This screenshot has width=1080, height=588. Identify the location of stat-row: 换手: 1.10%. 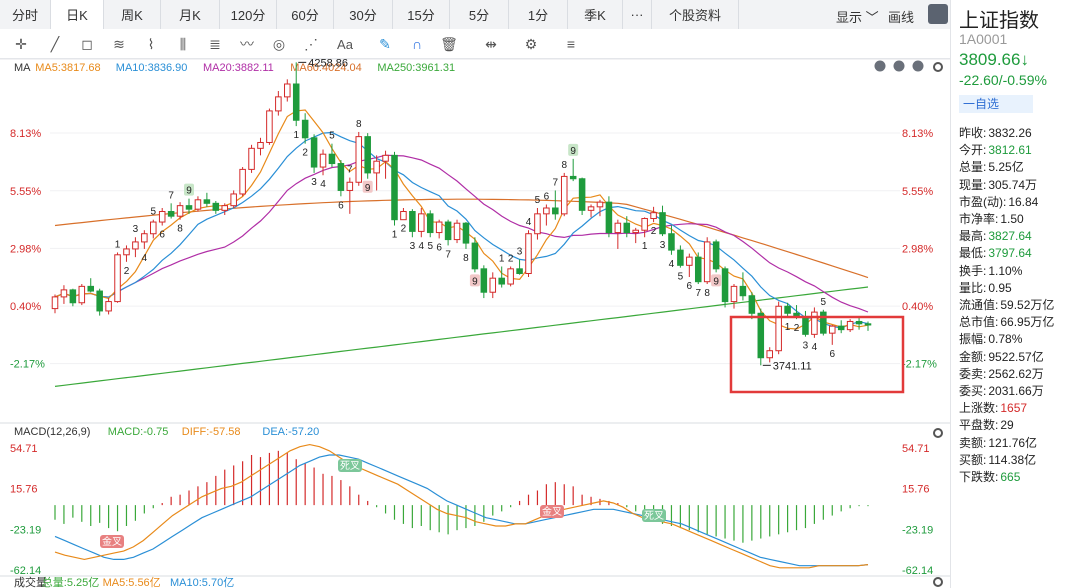
(990, 270).